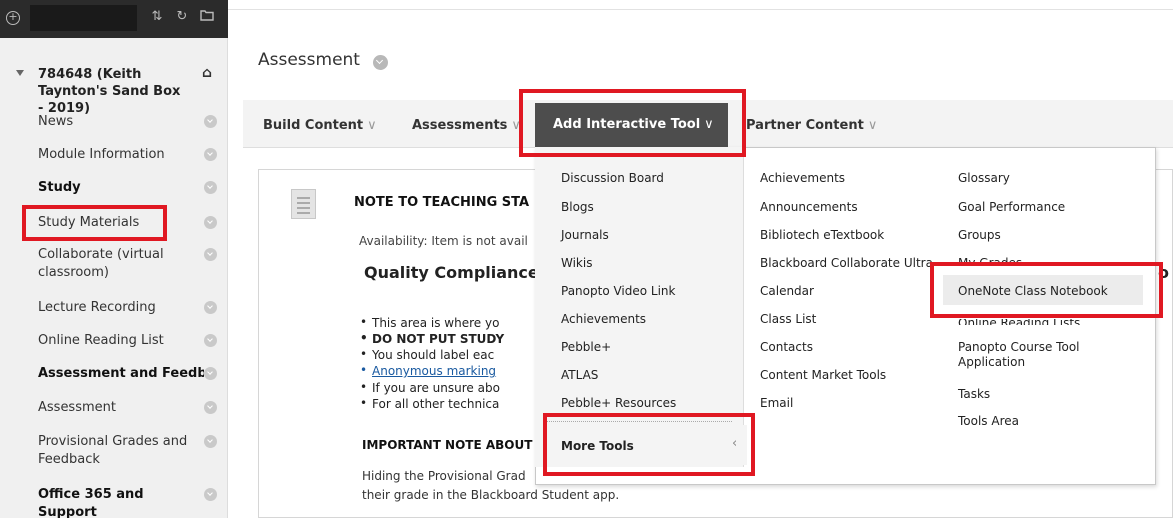 This screenshot has height=518, width=1173. I want to click on menu-item-achievements: Achievements, so click(603, 319).